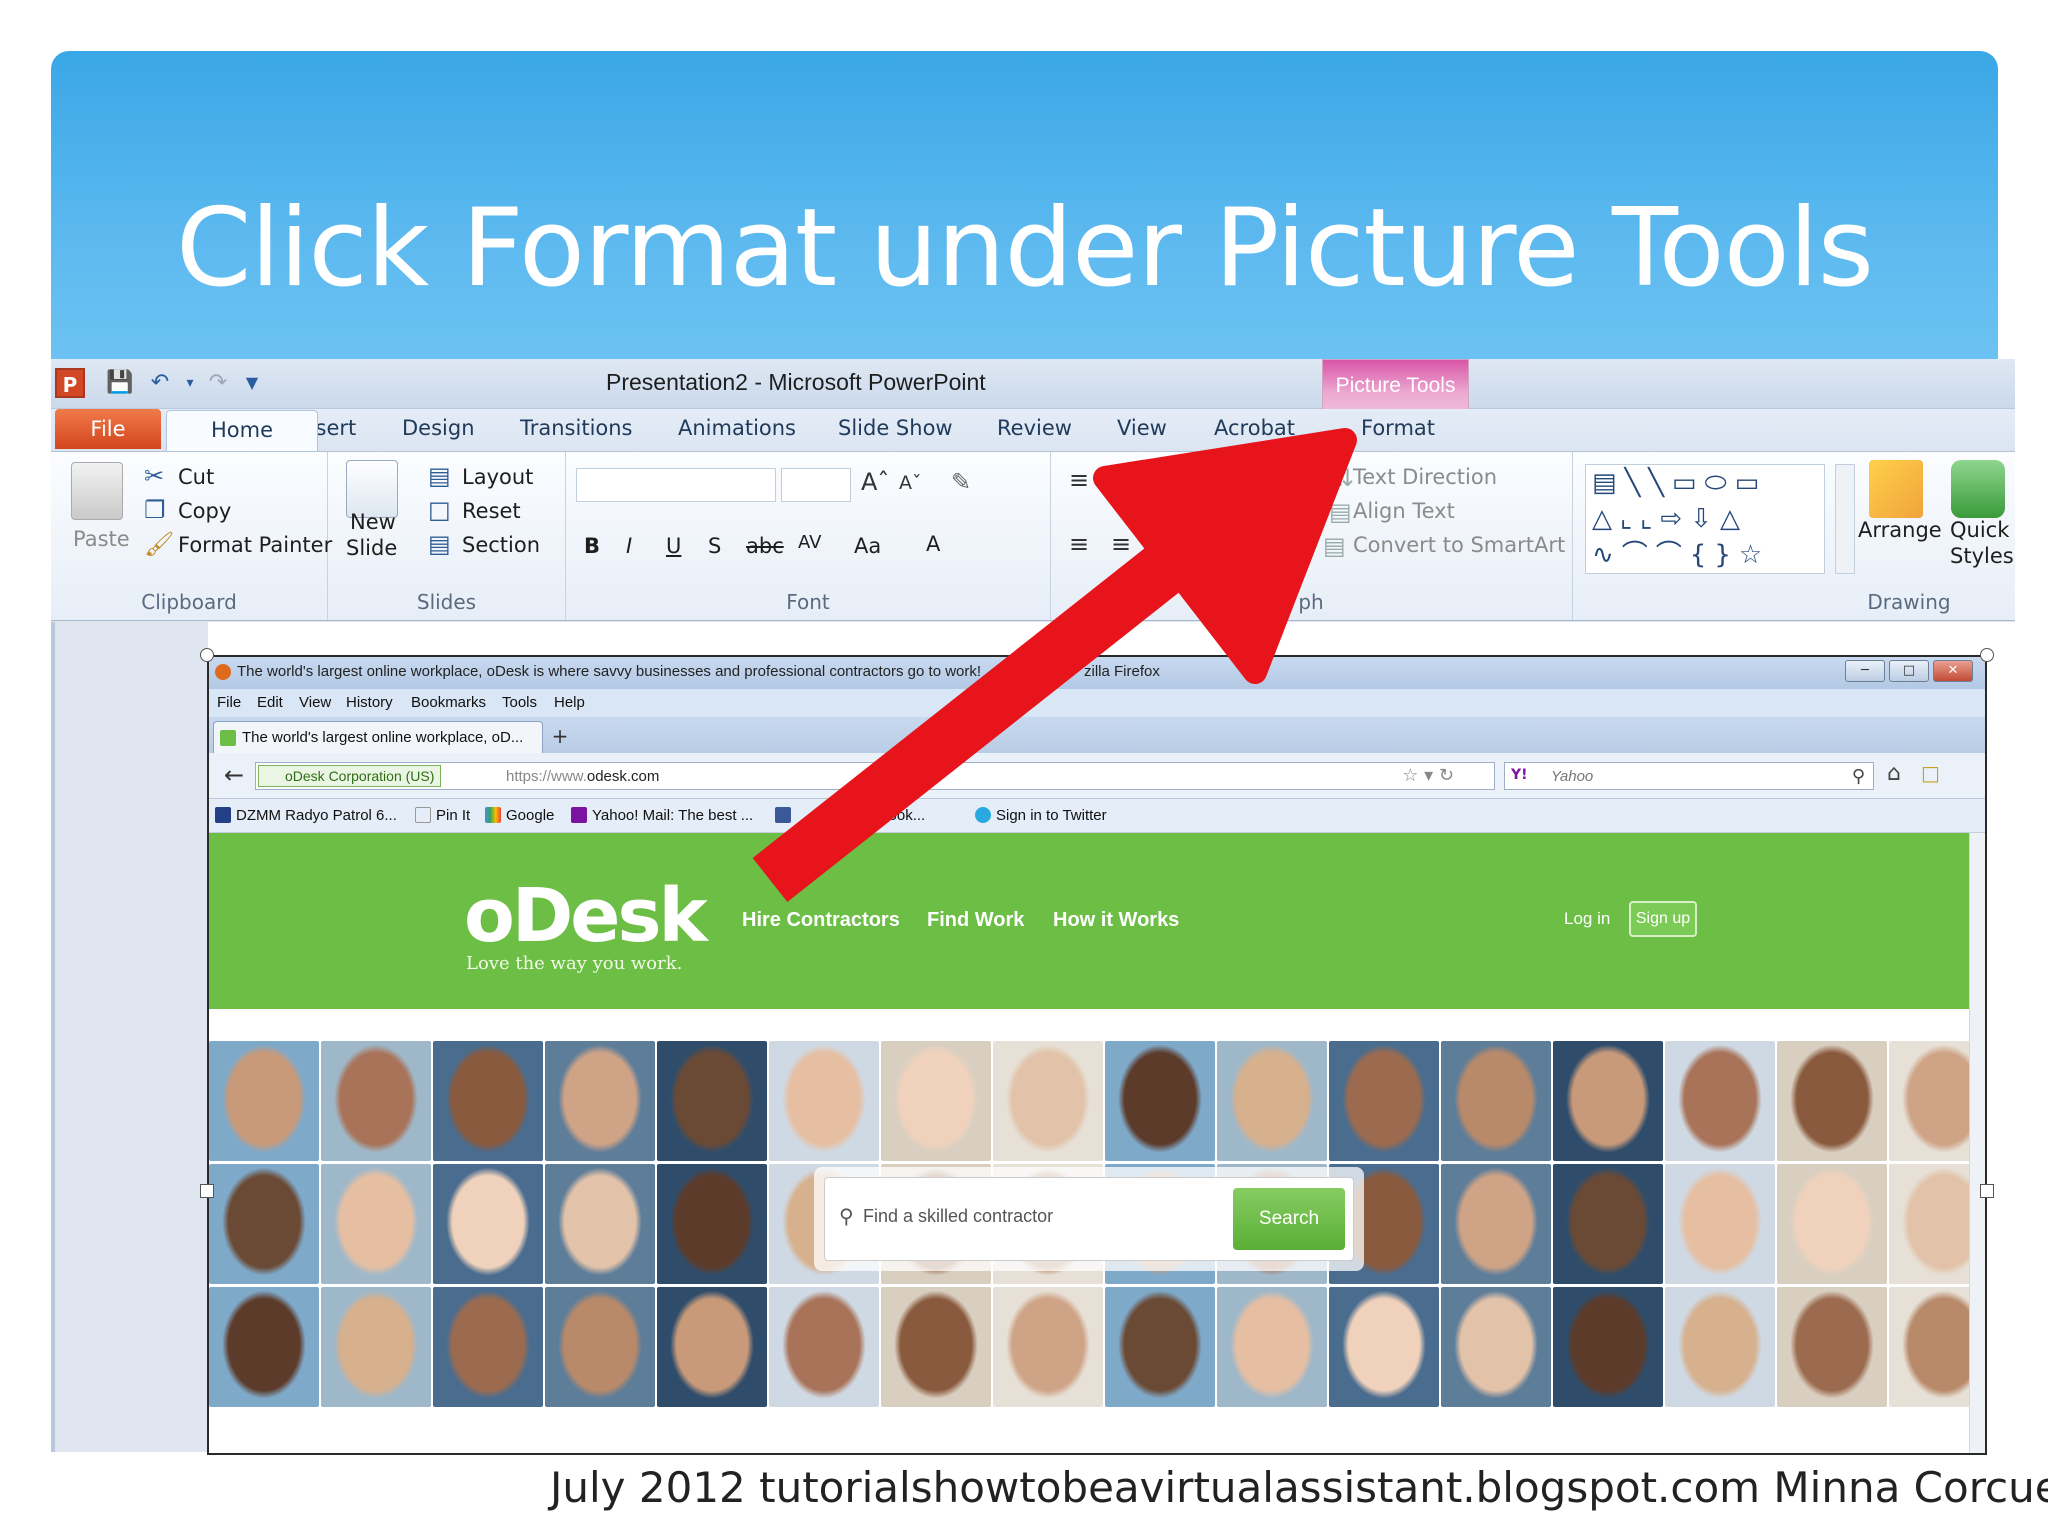  I want to click on dzmm-icon, so click(223, 815).